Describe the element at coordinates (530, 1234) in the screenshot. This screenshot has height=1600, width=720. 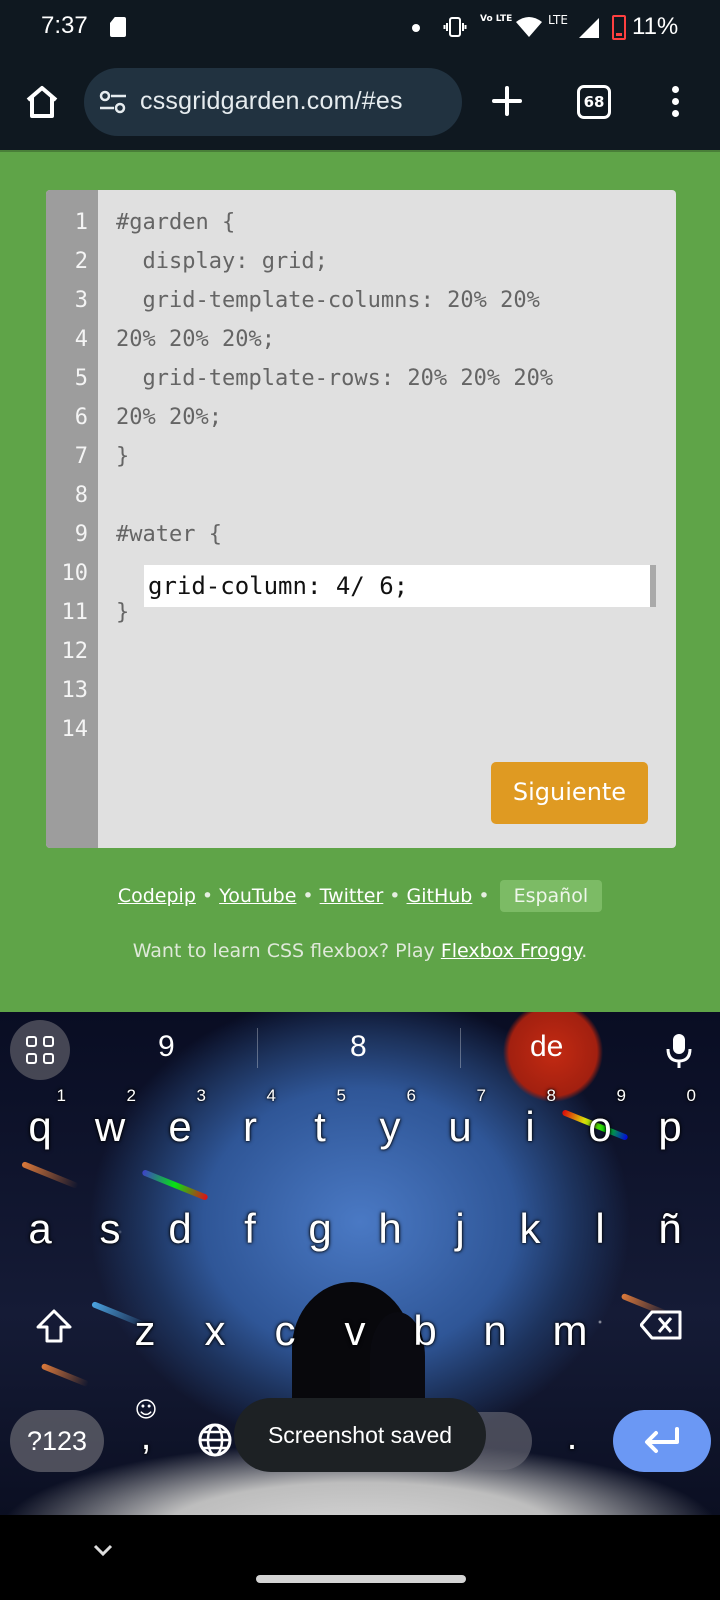
I see `key-k: k` at that location.